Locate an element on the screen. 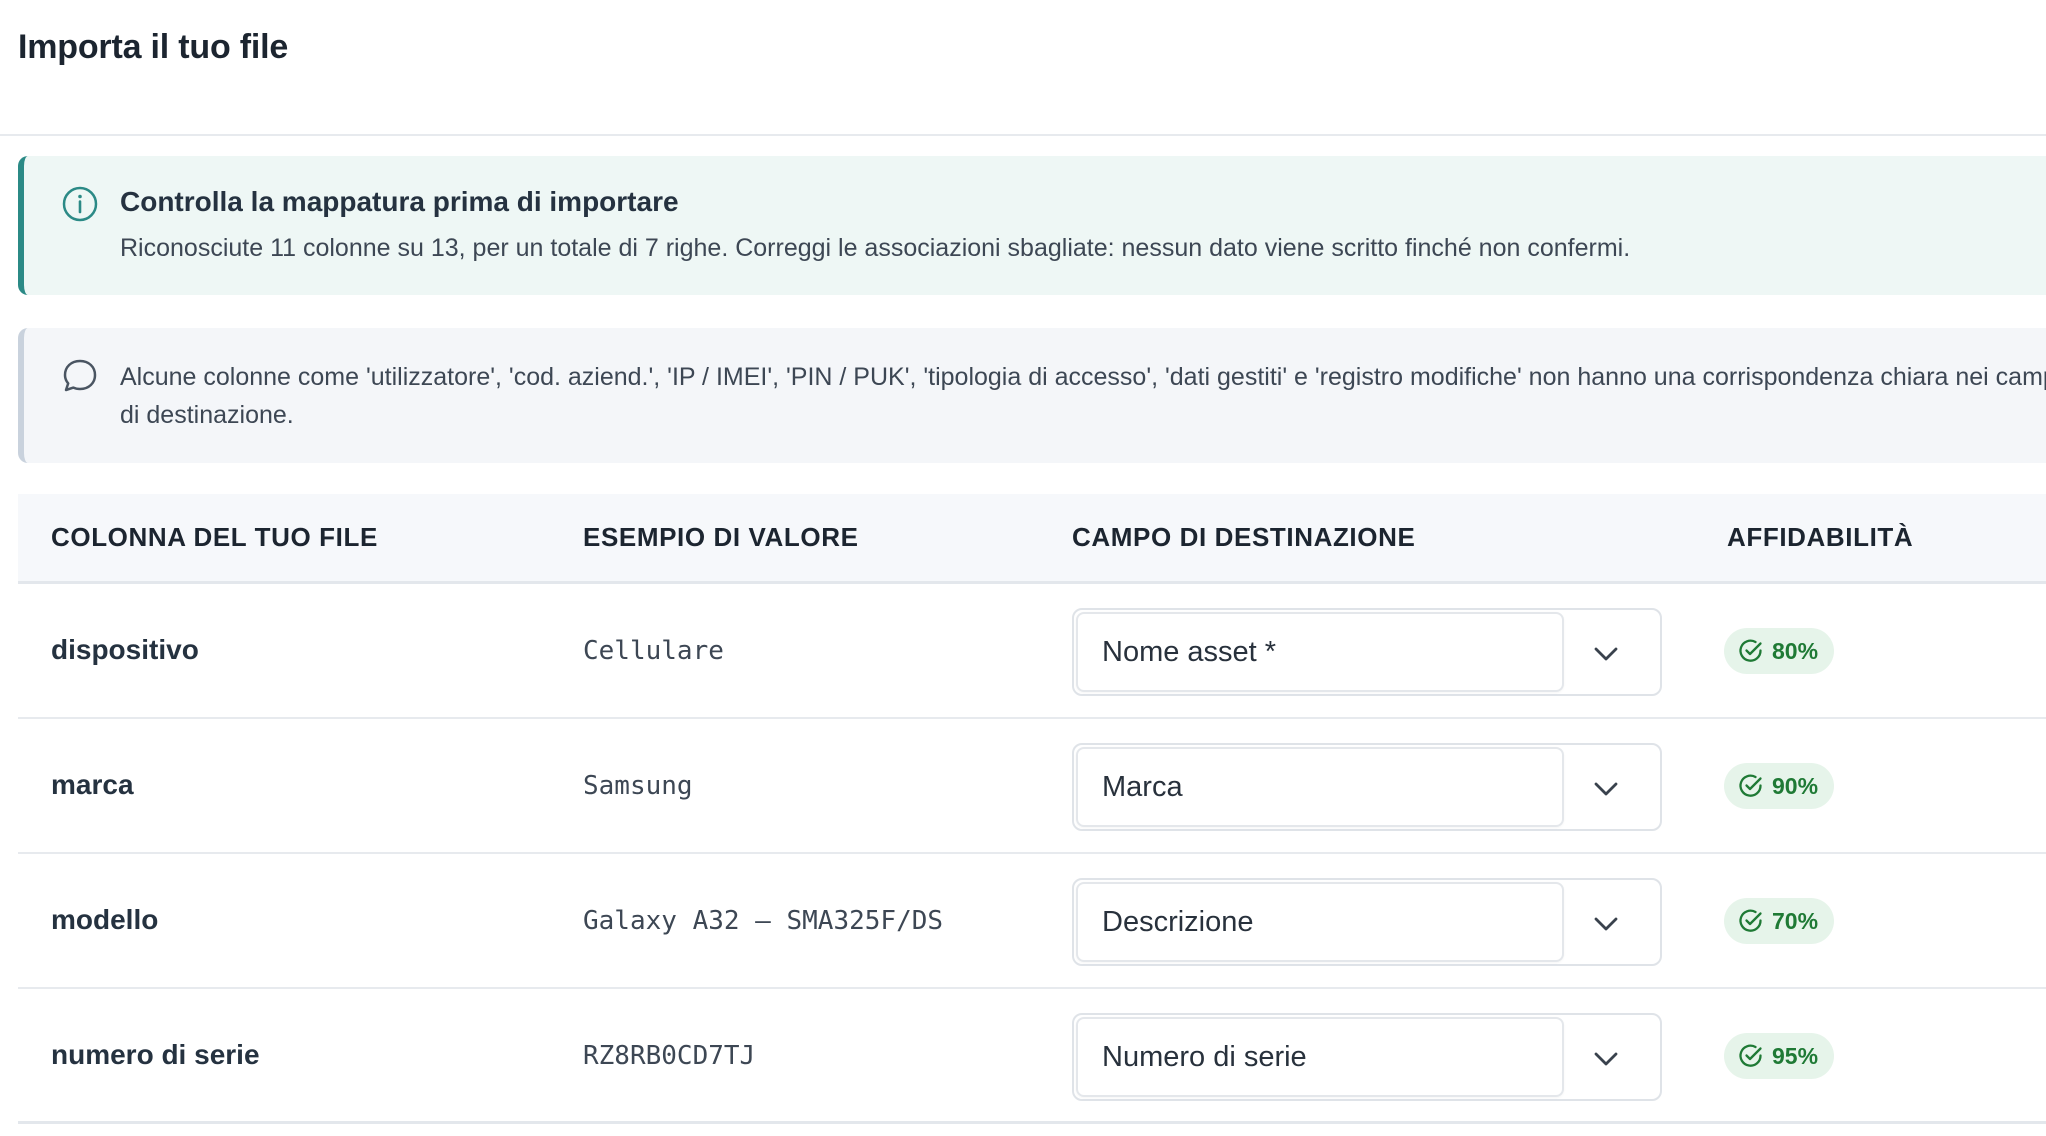 This screenshot has width=2046, height=1136. confidence-badge: 90% is located at coordinates (1779, 786).